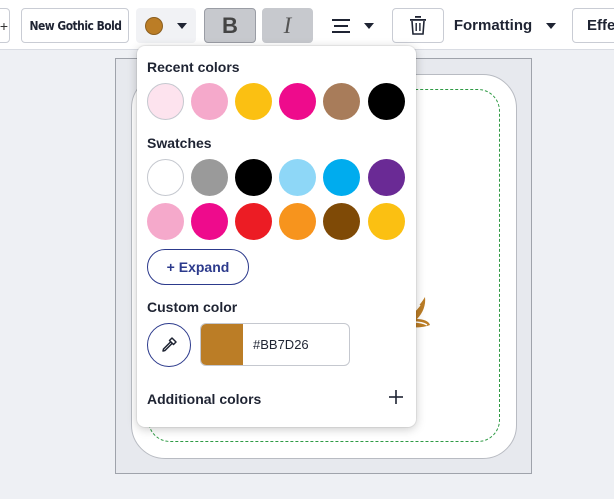 This screenshot has height=499, width=614. Describe the element at coordinates (600, 25) in the screenshot. I see `effects-label: Effe` at that location.